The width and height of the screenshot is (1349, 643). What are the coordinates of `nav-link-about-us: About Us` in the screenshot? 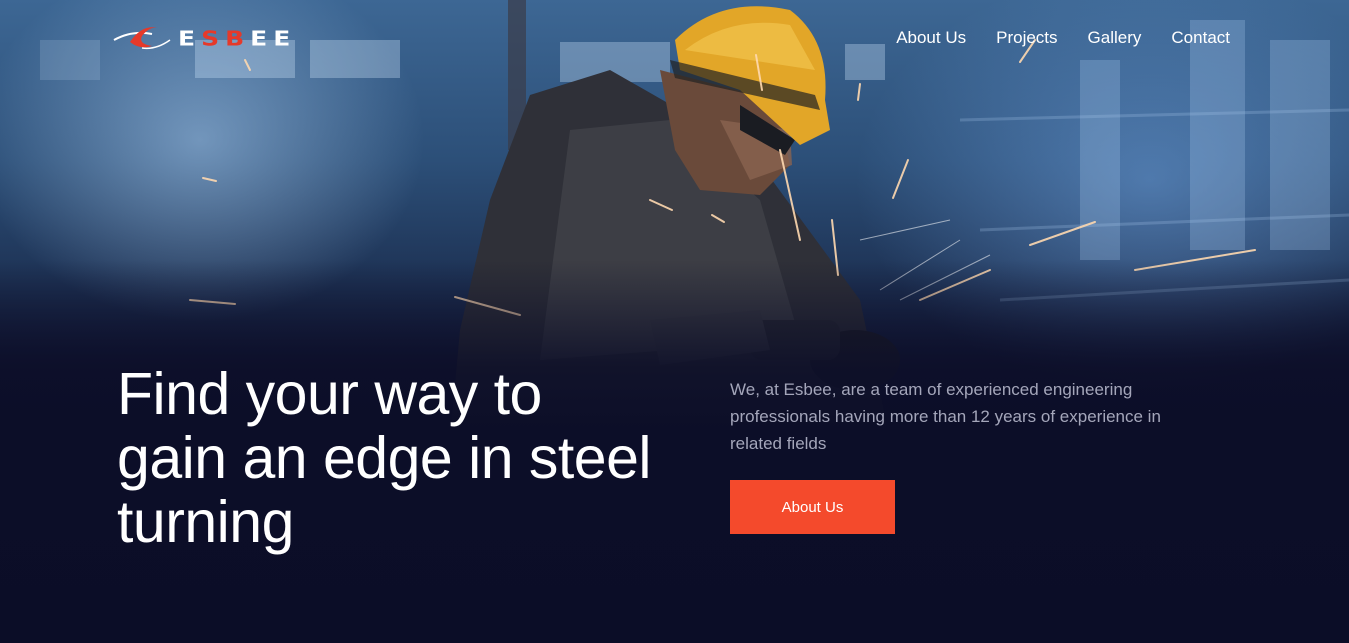 It's located at (931, 38).